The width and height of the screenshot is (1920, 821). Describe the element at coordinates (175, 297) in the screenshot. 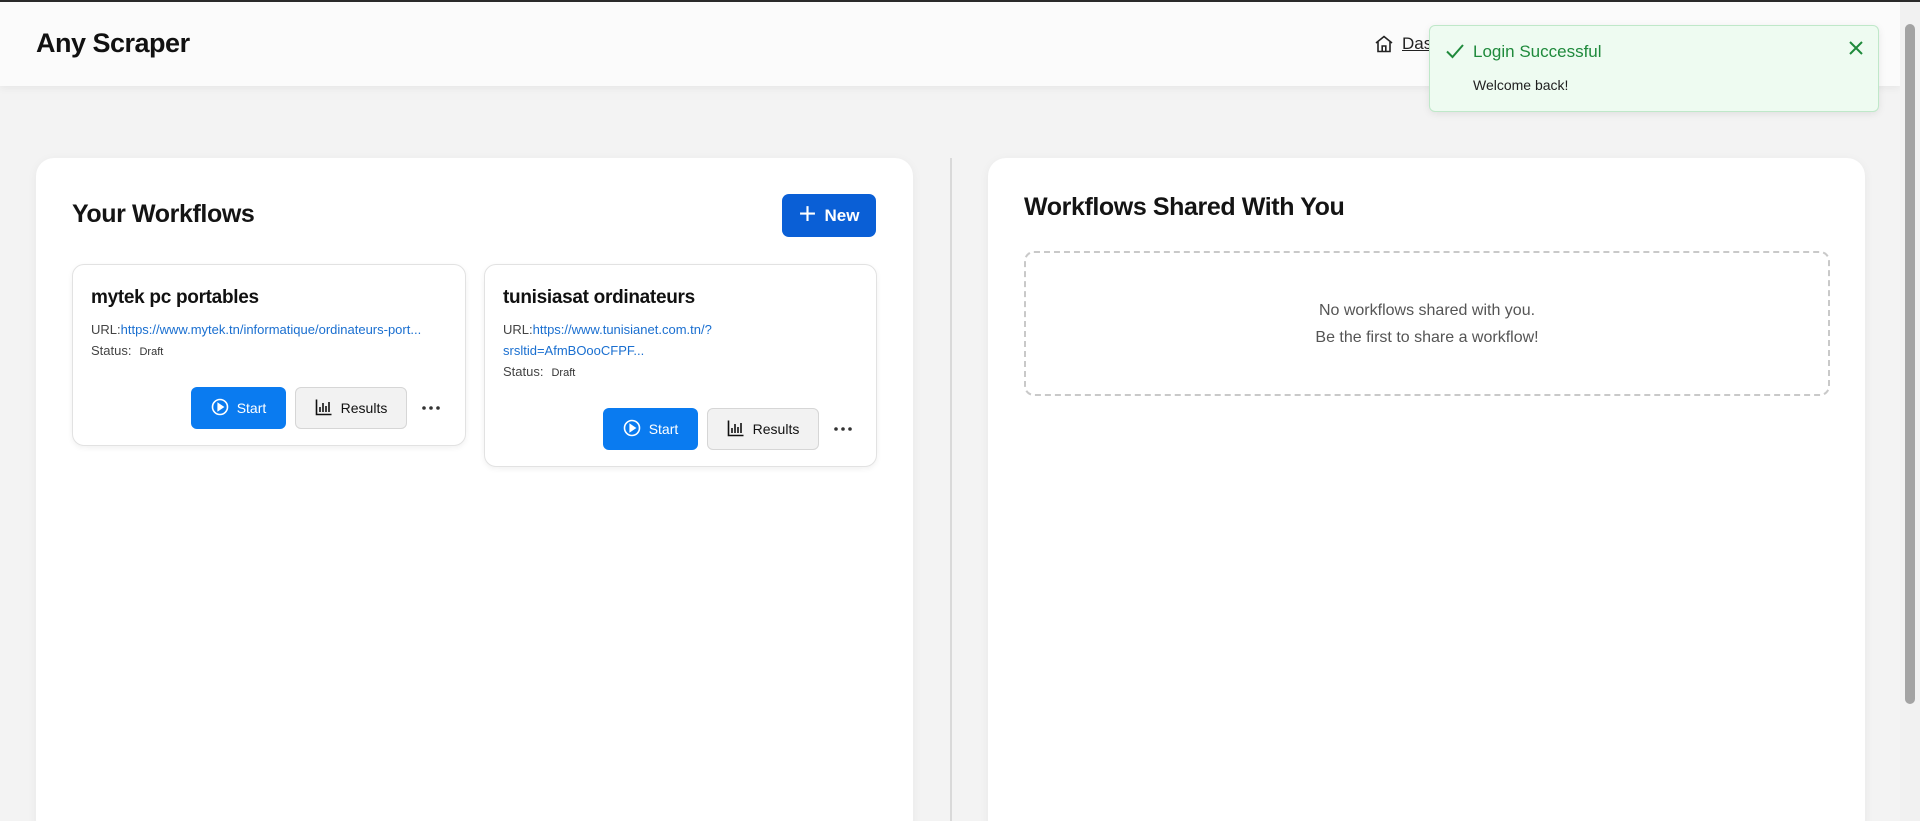

I see `workflow-name: mytek pc portables` at that location.